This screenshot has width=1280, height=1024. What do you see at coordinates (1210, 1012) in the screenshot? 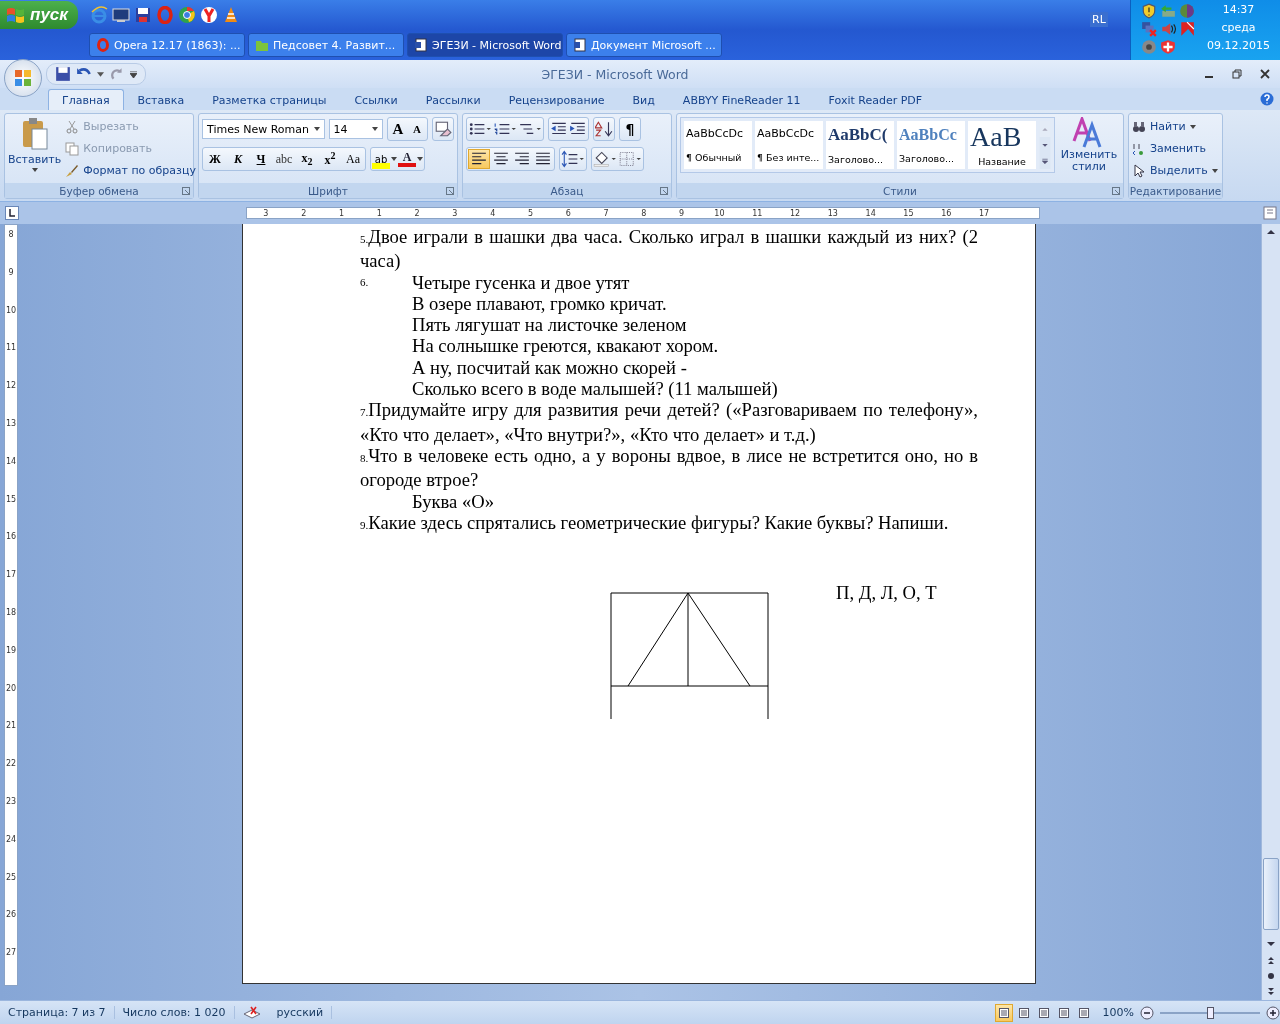
I see `zoom-slider-thumb` at bounding box center [1210, 1012].